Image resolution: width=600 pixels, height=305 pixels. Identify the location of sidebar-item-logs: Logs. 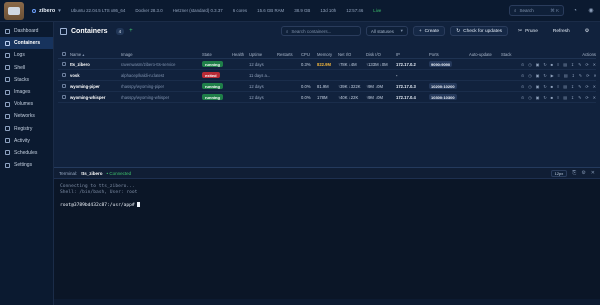
(26, 55).